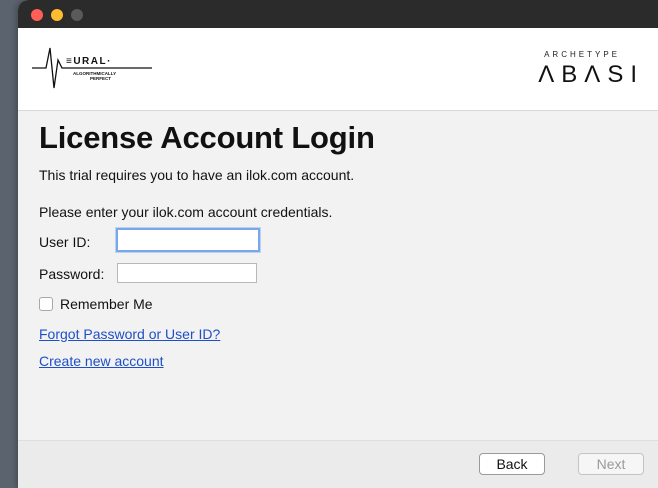 The width and height of the screenshot is (658, 488). I want to click on nural-logo-text: ≡URAL·, so click(89, 61).